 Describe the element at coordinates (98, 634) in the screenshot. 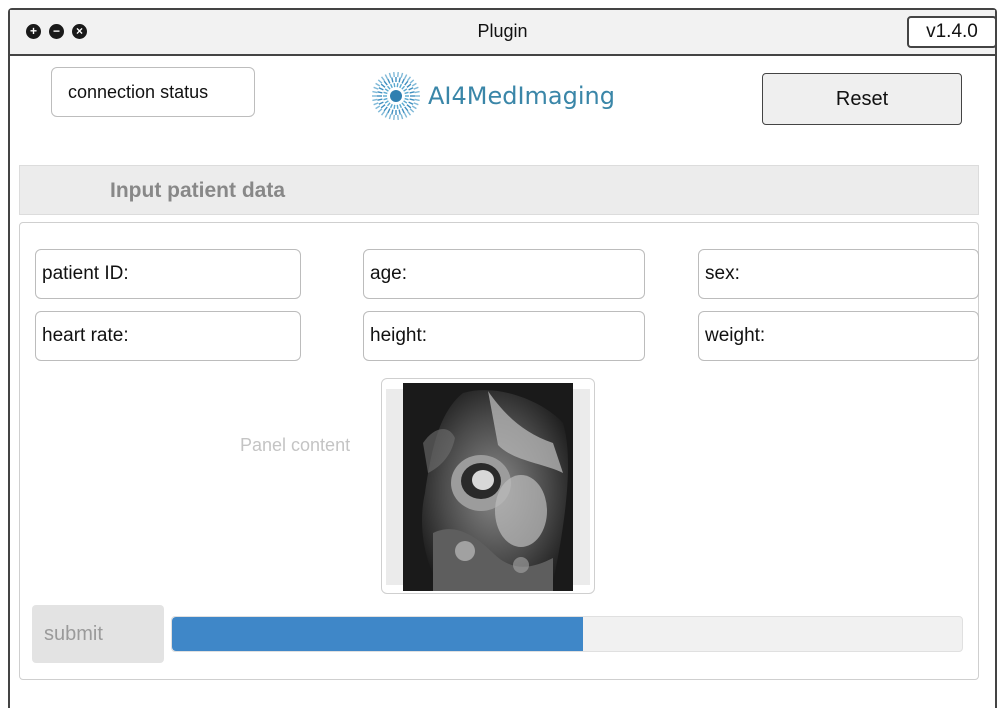

I see `submit-button: submit` at that location.